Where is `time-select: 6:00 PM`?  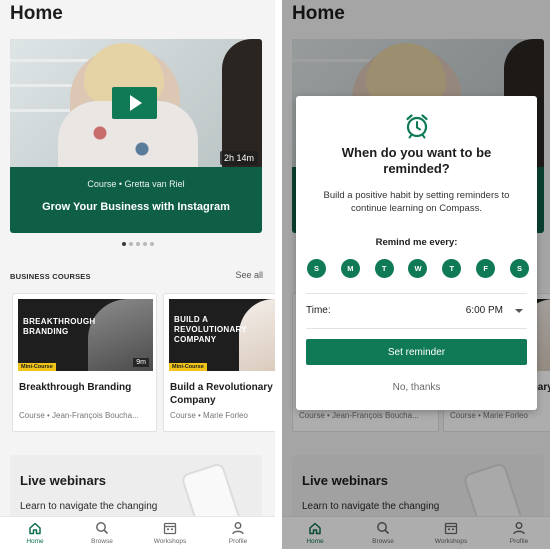 time-select: 6:00 PM is located at coordinates (484, 310).